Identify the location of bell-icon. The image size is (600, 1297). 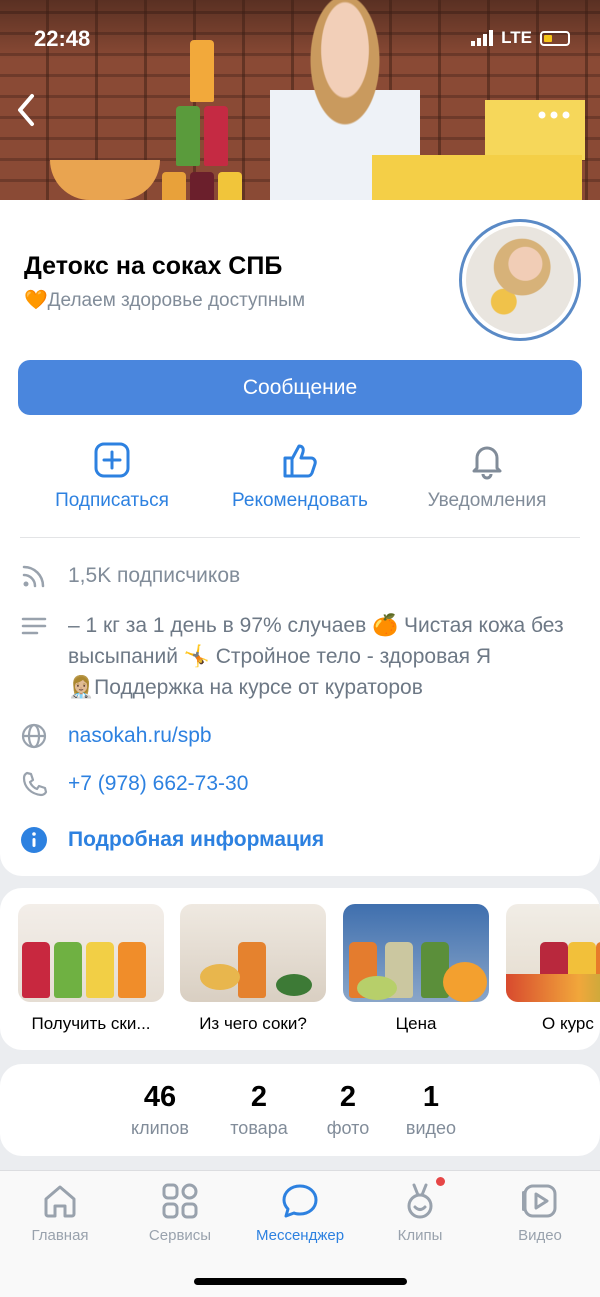
(487, 463).